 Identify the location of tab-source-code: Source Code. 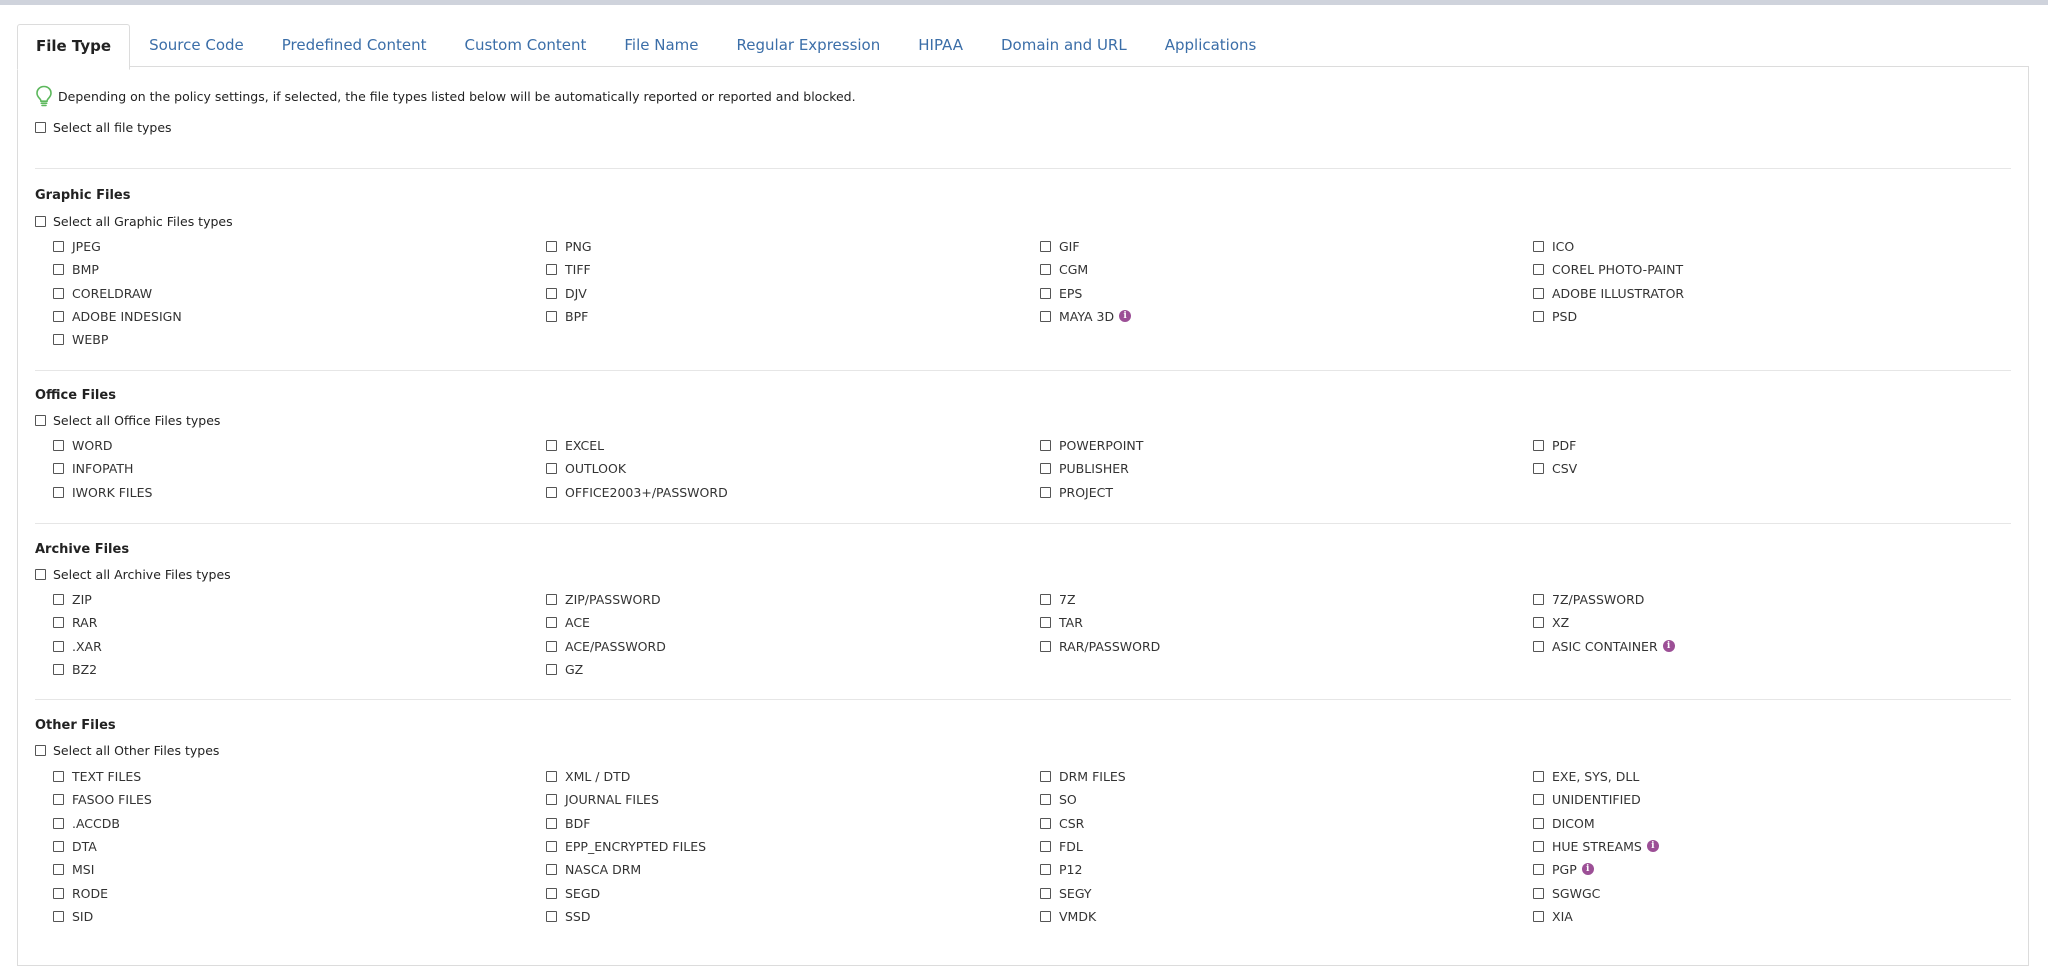
(196, 45).